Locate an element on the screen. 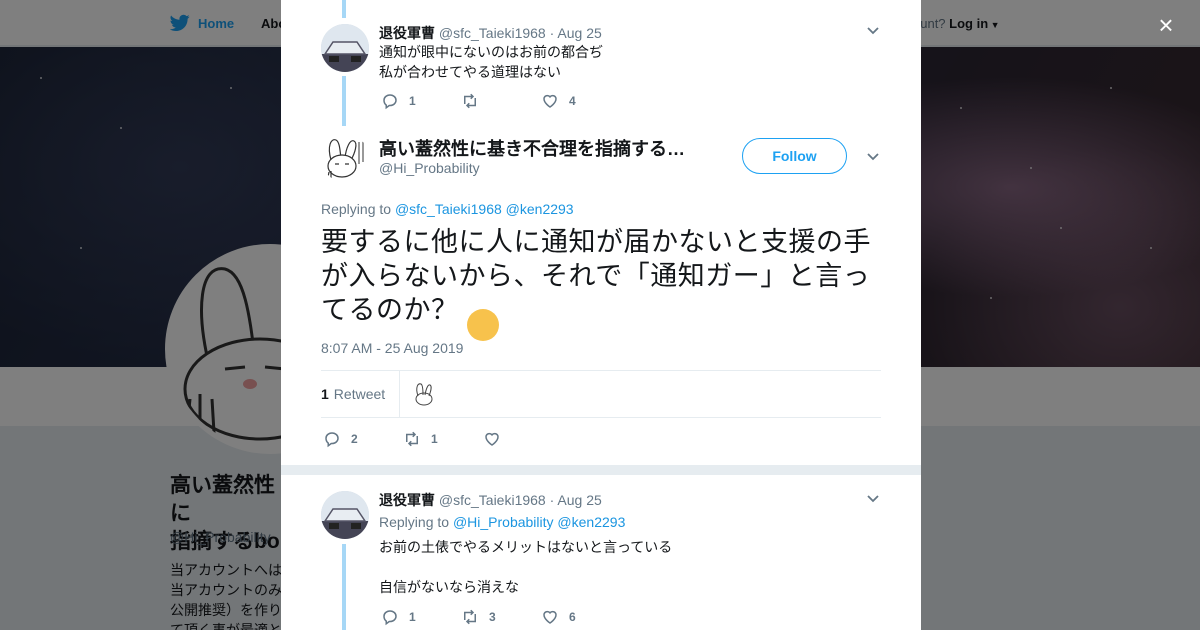  tweet-text-line: 私が合わせてやる道理はない is located at coordinates (470, 72).